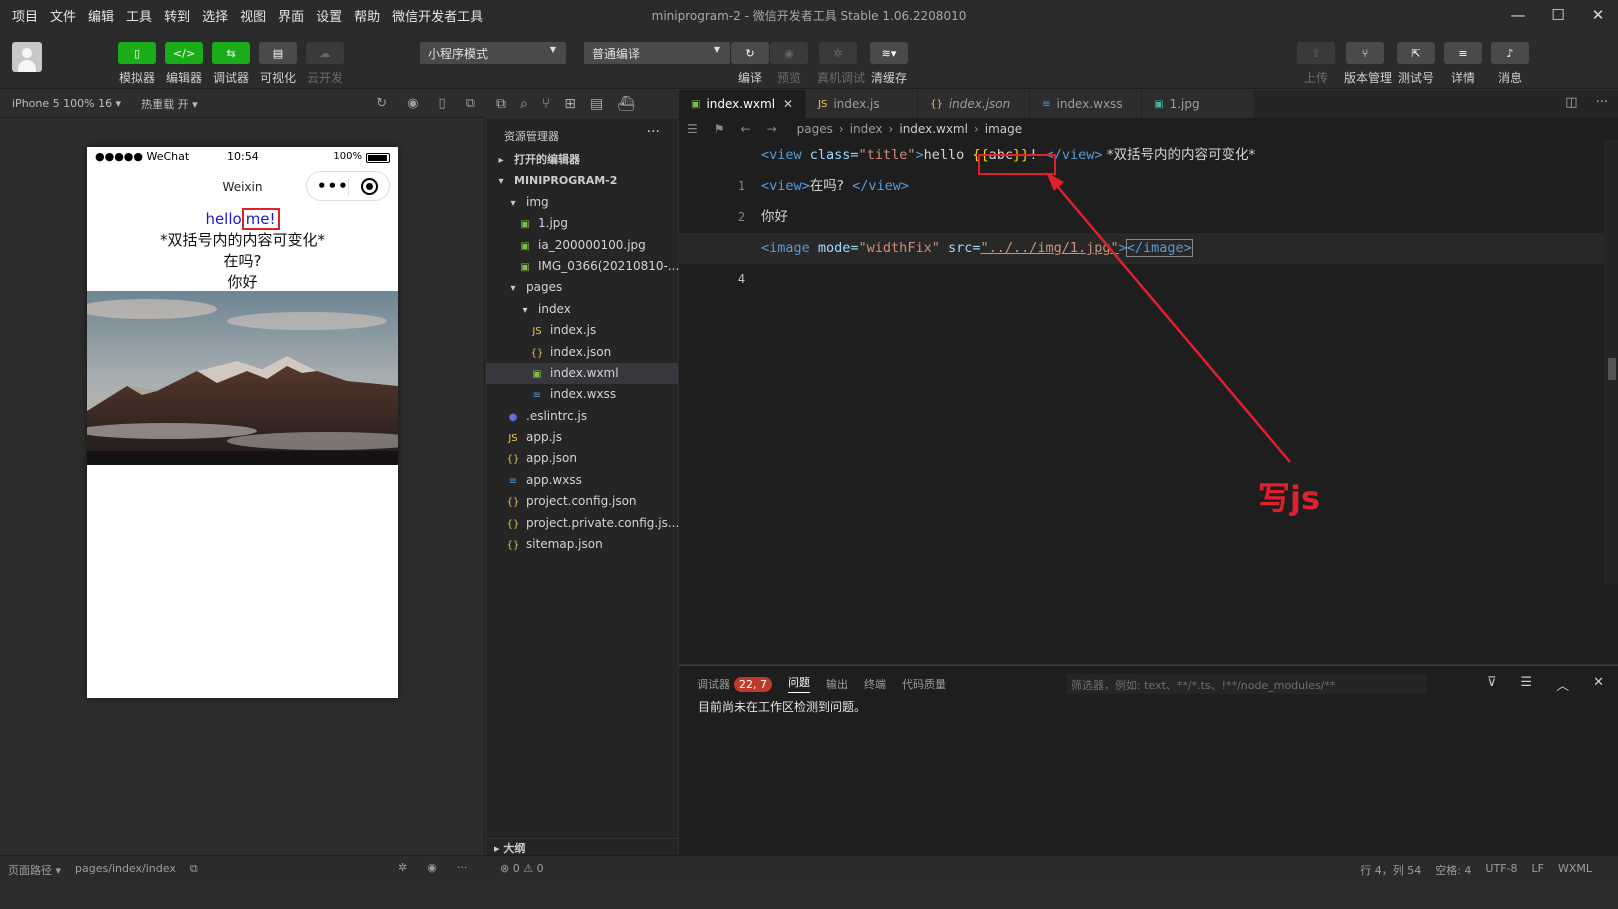  Describe the element at coordinates (1575, 870) in the screenshot. I see `language-mode: WXML` at that location.